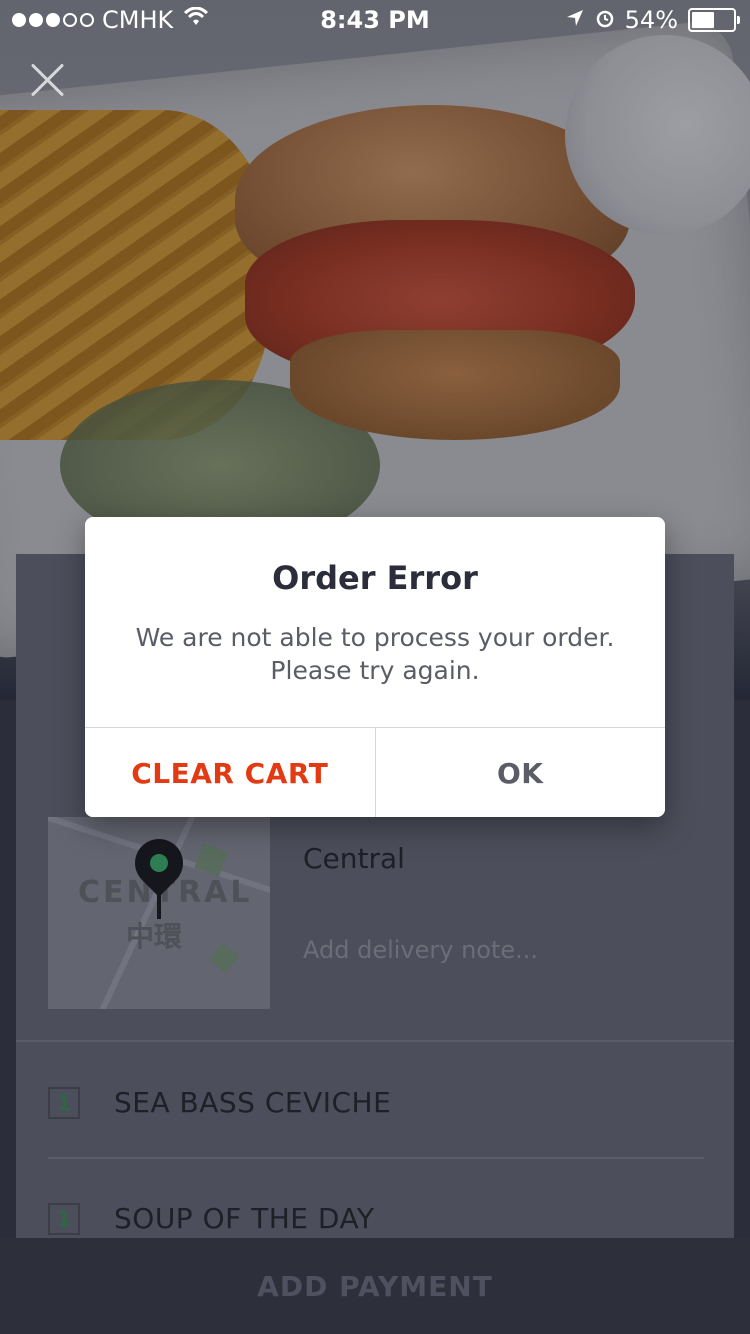 This screenshot has width=750, height=1334. Describe the element at coordinates (230, 772) in the screenshot. I see `clear-cart-button: CLEAR CART` at that location.